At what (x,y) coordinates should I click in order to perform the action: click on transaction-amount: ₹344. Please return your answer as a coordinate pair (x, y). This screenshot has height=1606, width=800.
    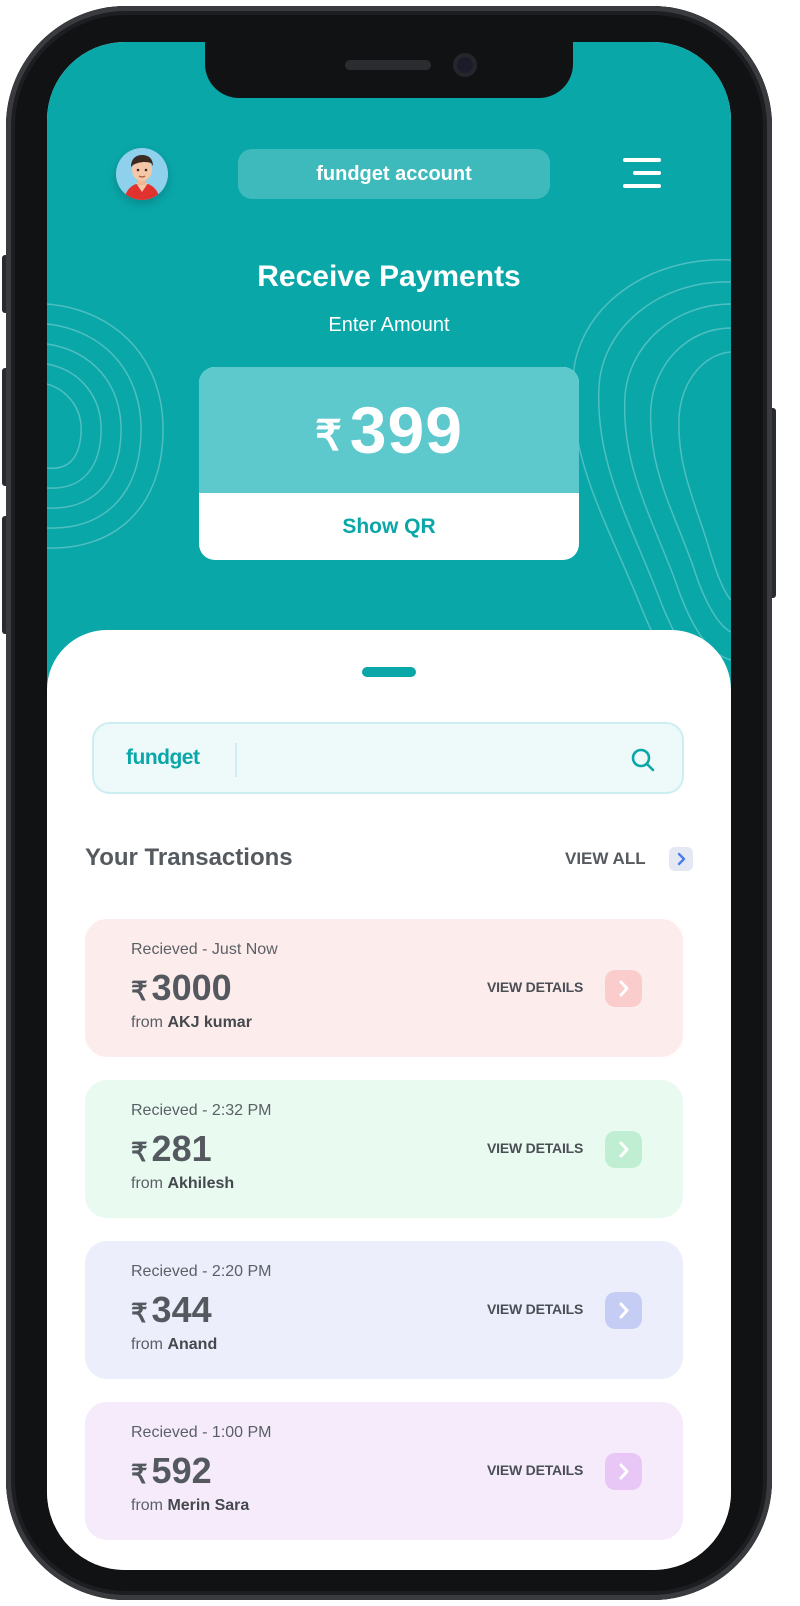
    Looking at the image, I should click on (171, 1310).